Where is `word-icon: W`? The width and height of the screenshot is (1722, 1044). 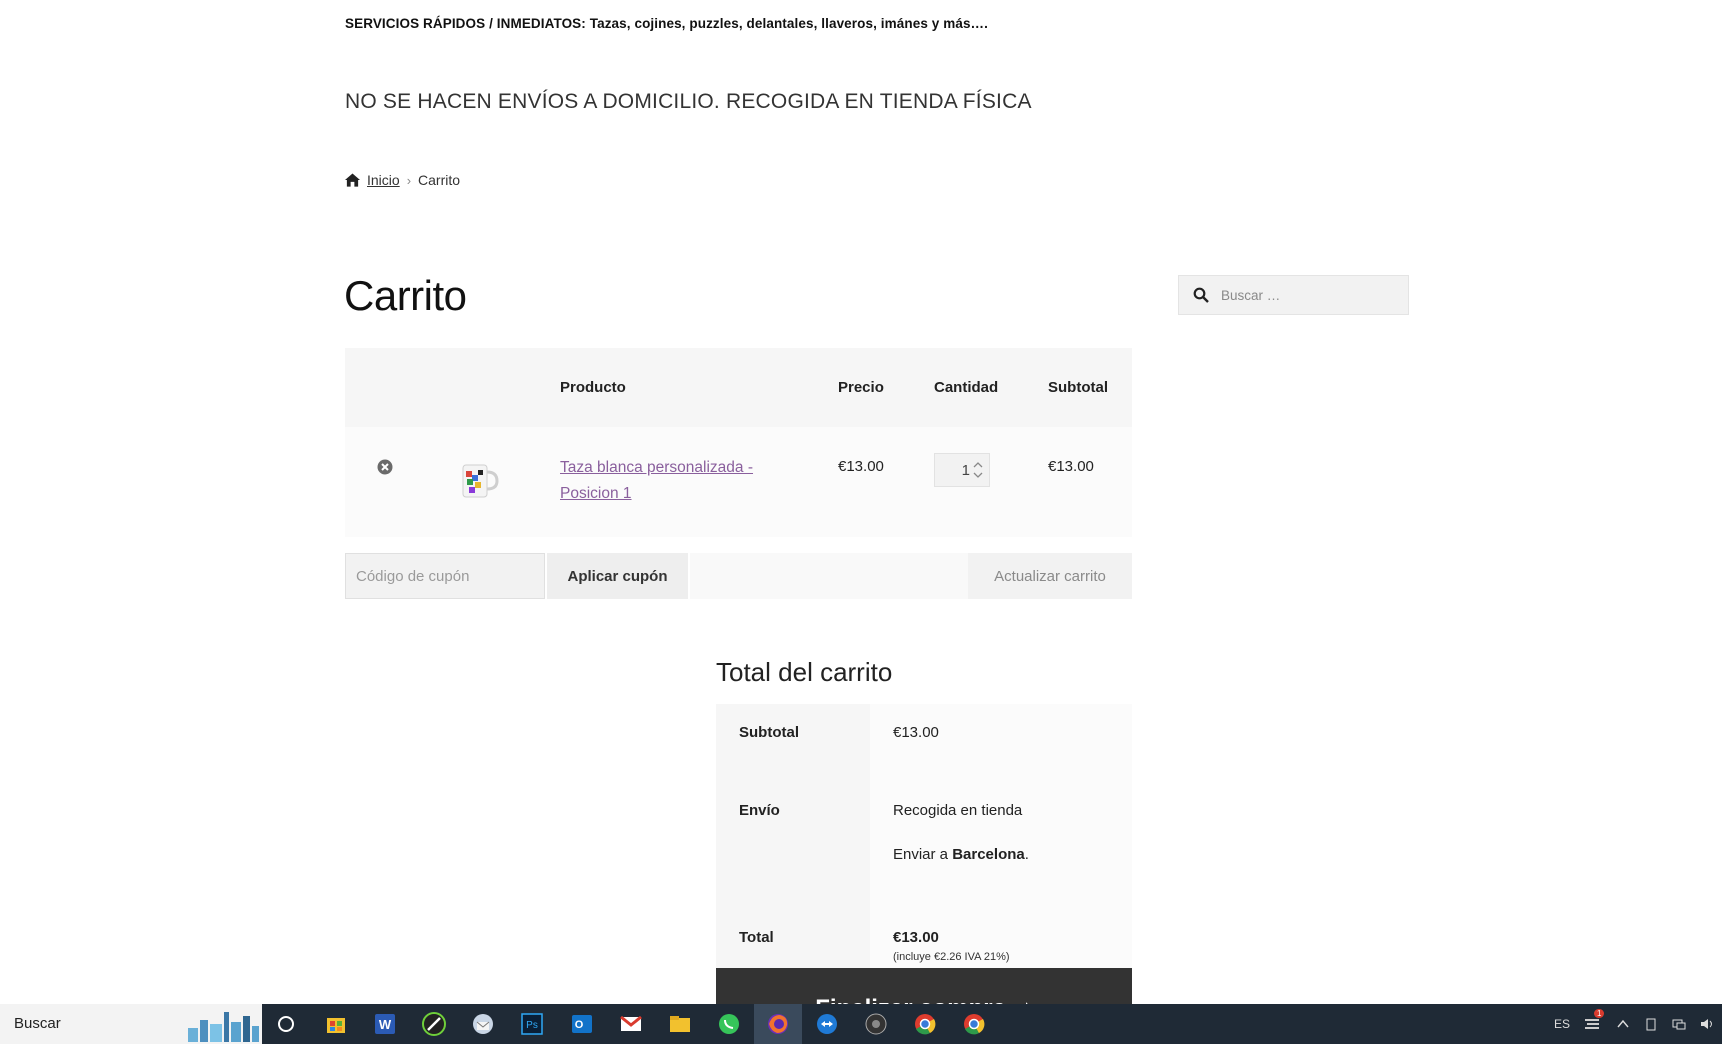 word-icon: W is located at coordinates (385, 1024).